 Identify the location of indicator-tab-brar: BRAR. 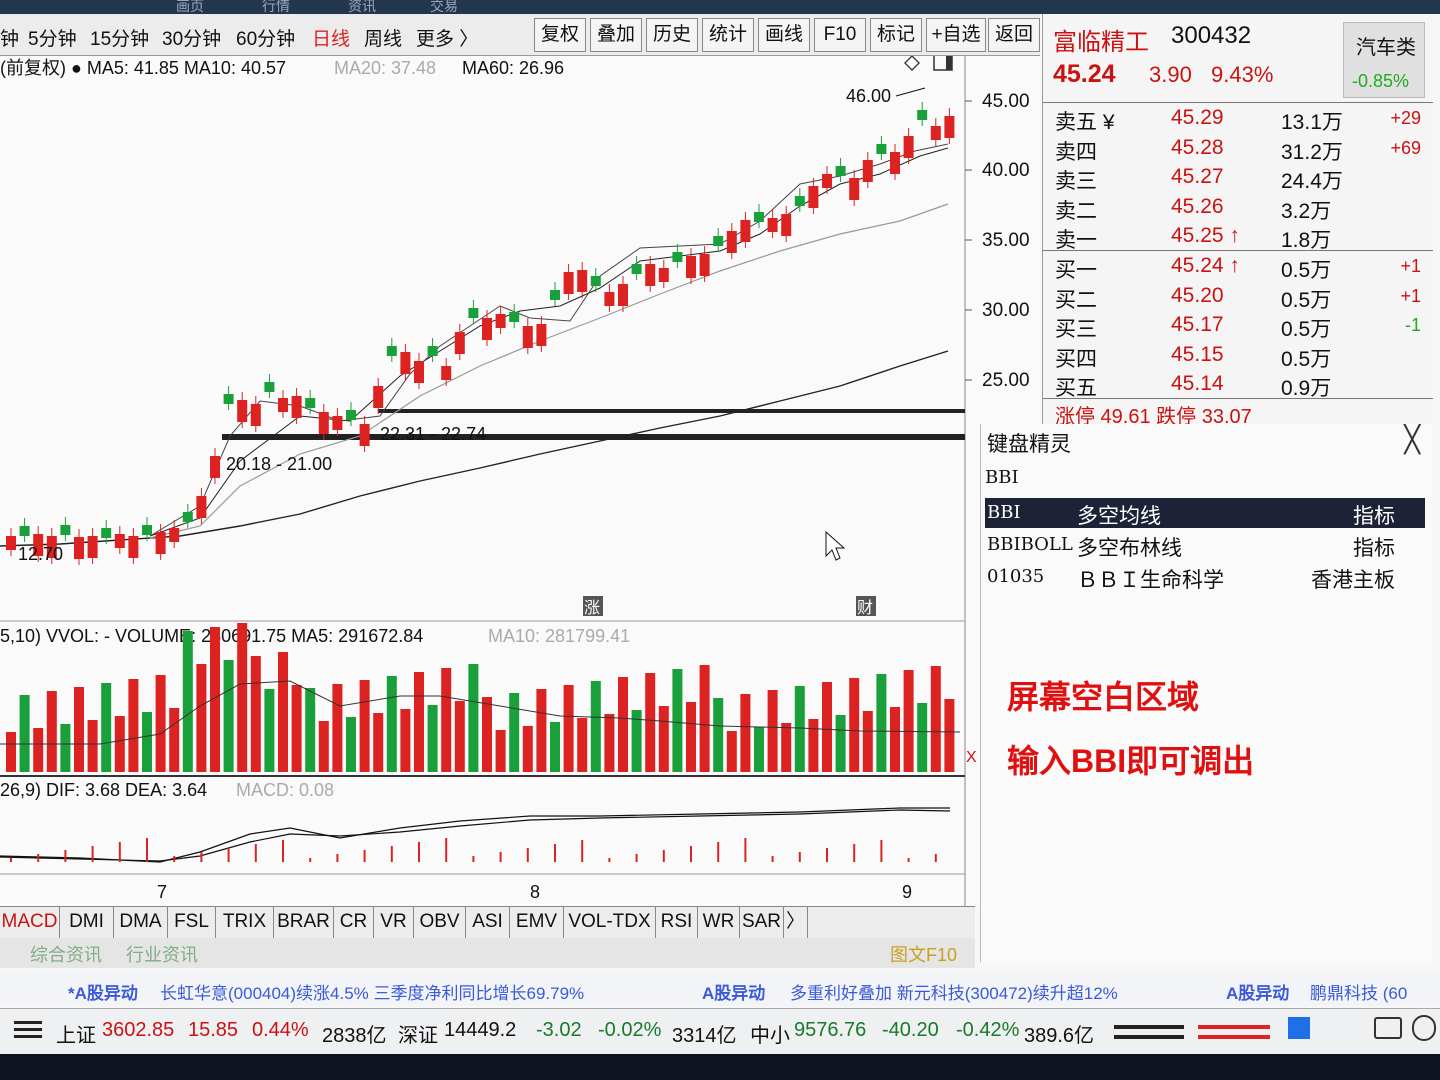
(304, 922).